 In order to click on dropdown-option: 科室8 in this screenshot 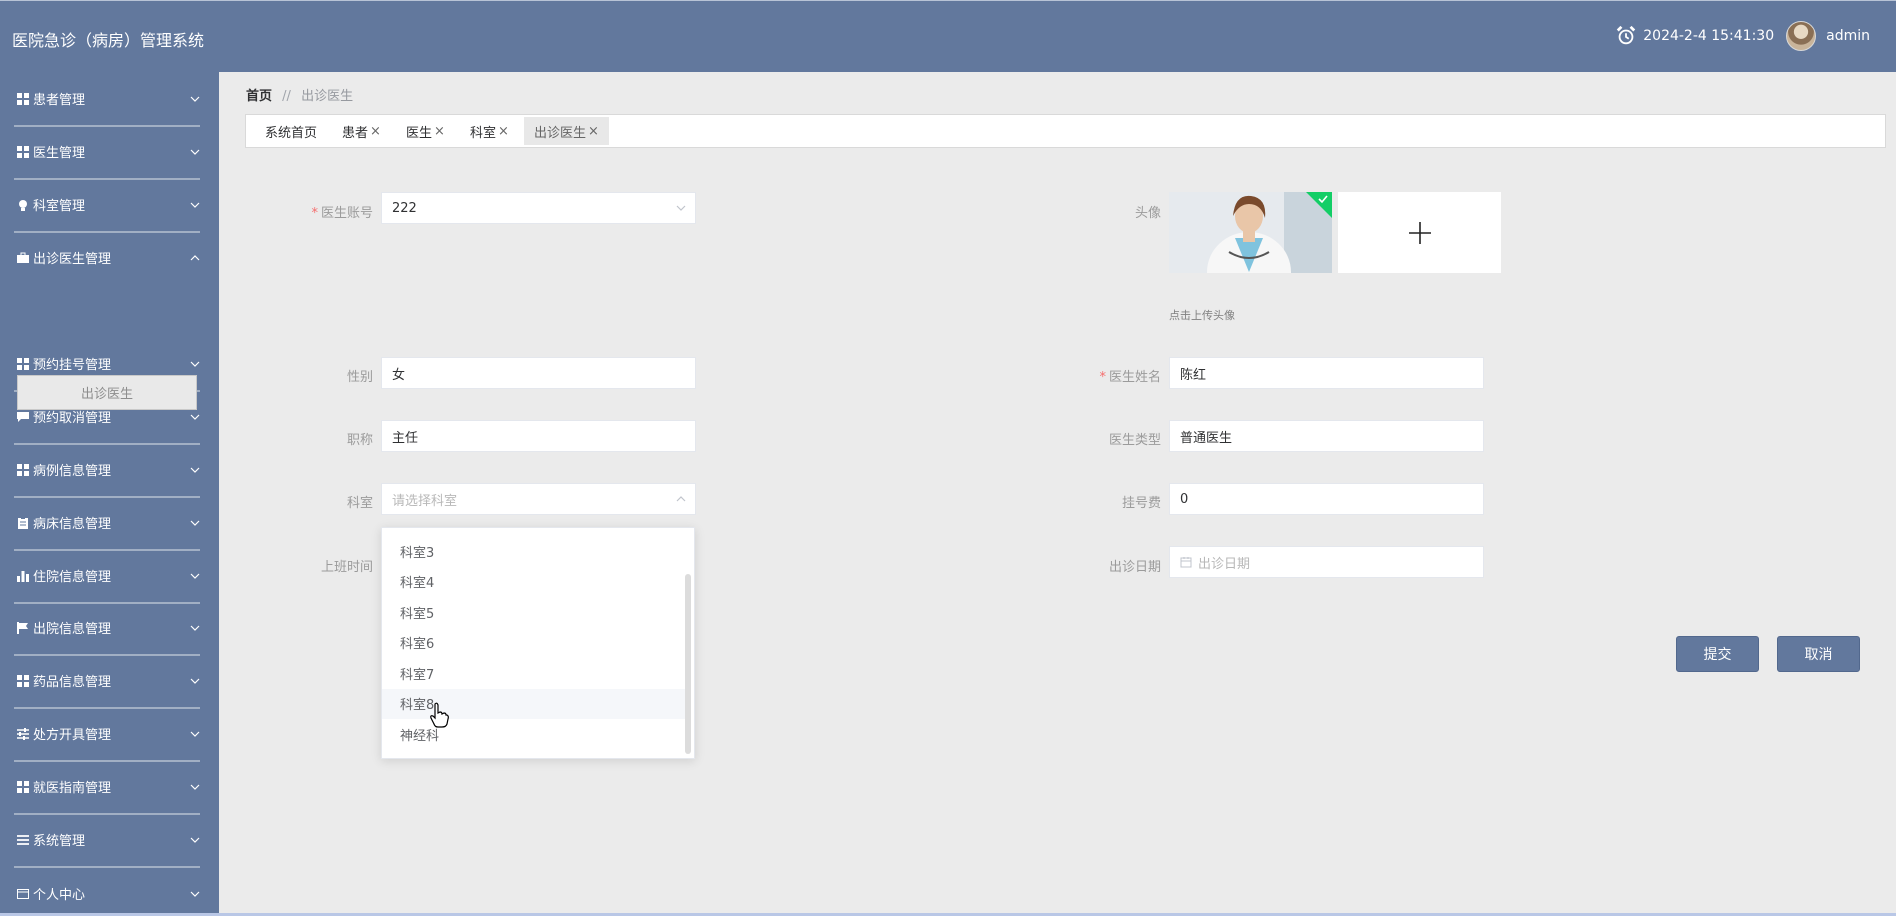, I will do `click(534, 703)`.